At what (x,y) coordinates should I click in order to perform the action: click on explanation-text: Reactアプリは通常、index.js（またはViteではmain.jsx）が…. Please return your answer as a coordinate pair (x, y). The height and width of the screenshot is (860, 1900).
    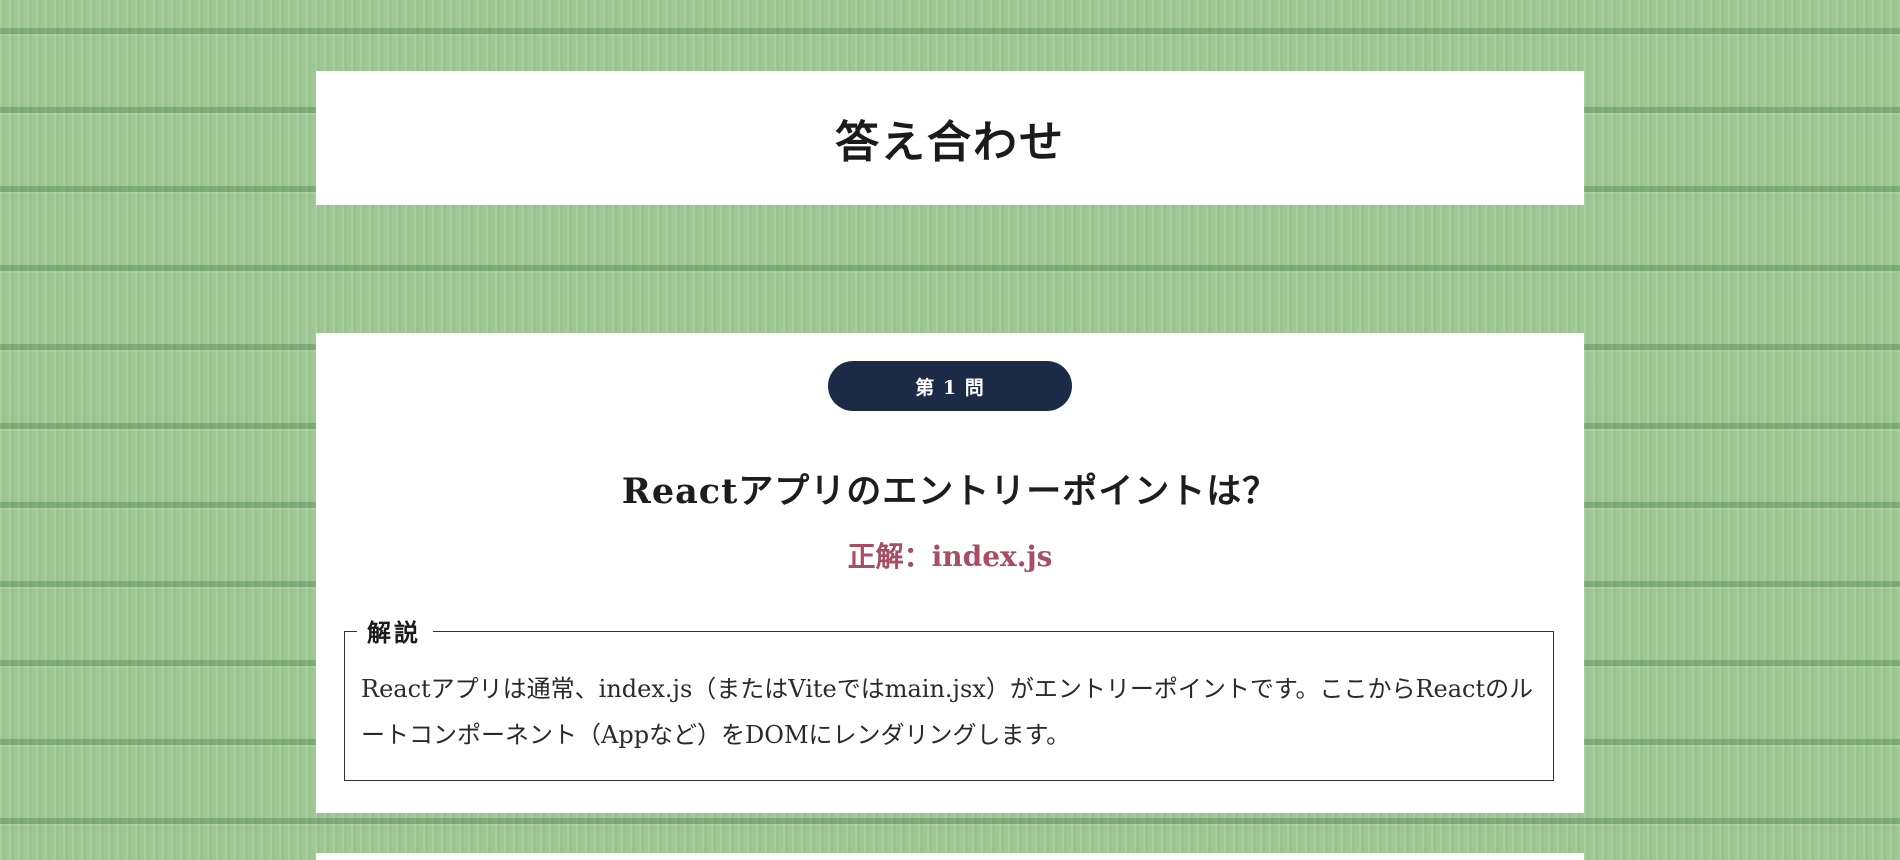
    Looking at the image, I should click on (947, 712).